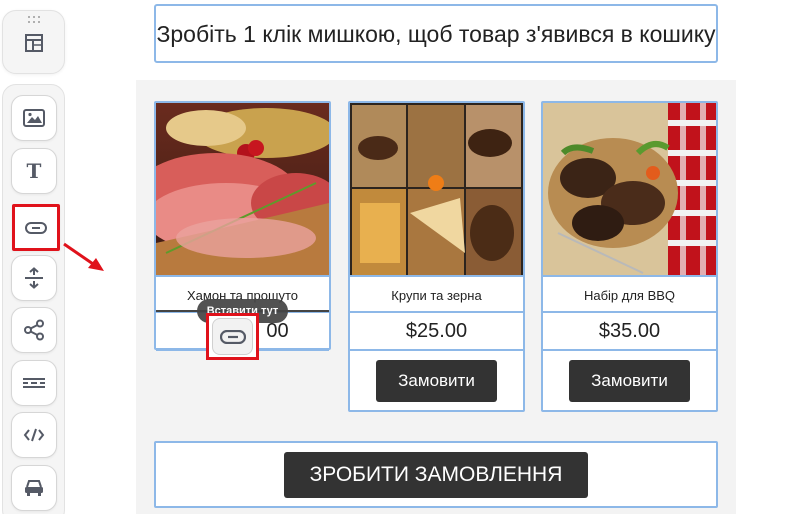  I want to click on submit-order-button: ЗРОБИТИ ЗАМОВЛЕННЯ, so click(436, 474).